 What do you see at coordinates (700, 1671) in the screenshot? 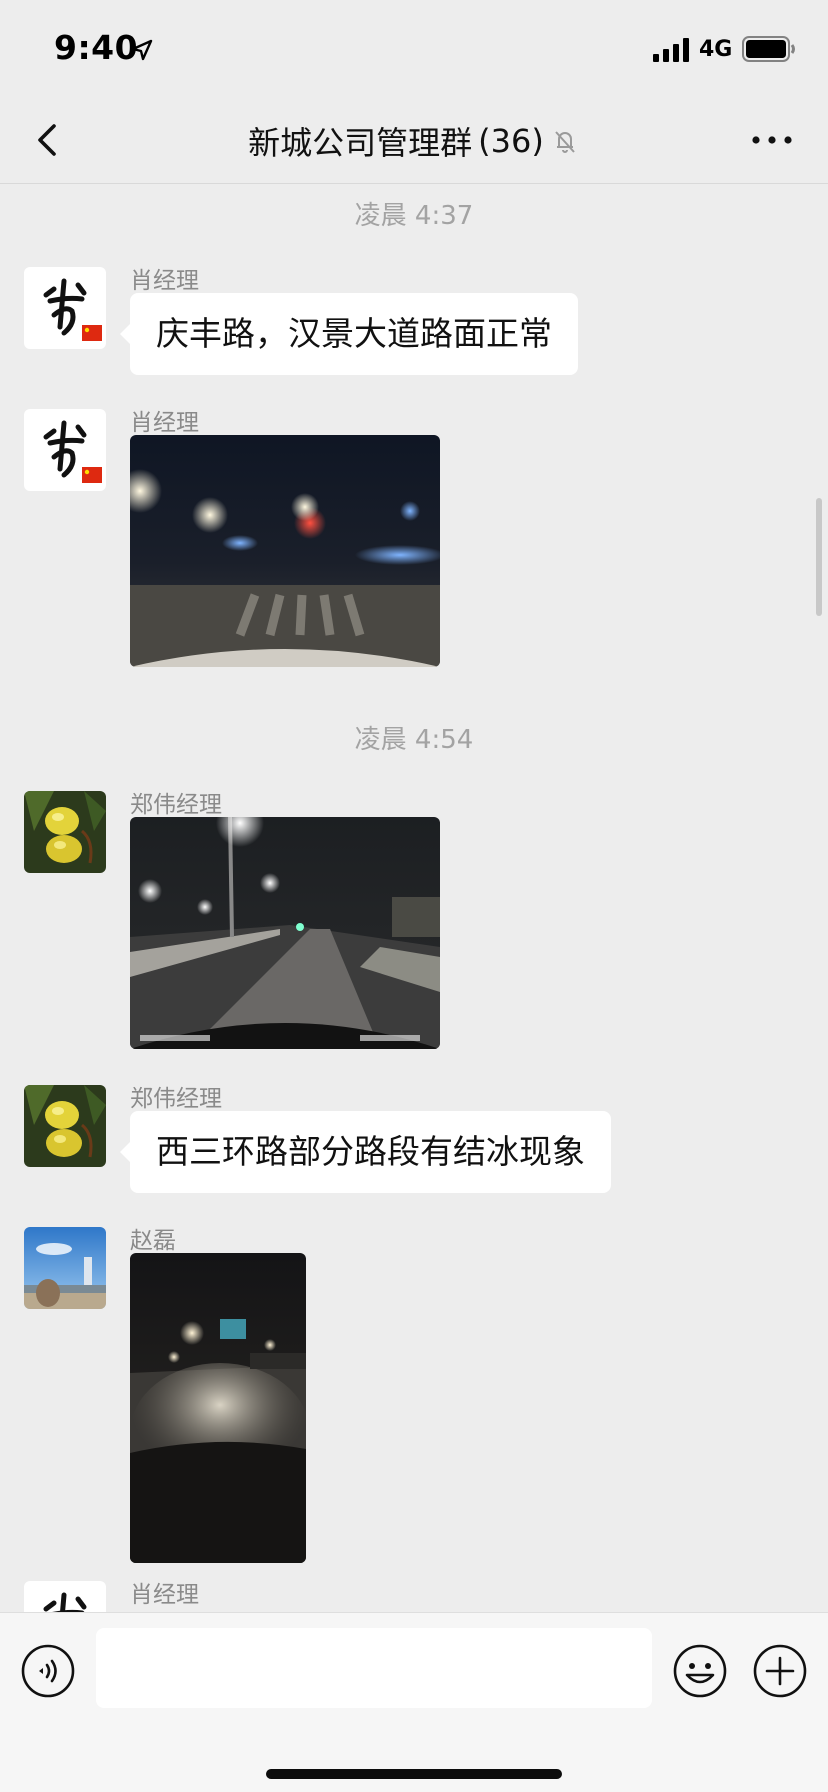
I see `emoji-button` at bounding box center [700, 1671].